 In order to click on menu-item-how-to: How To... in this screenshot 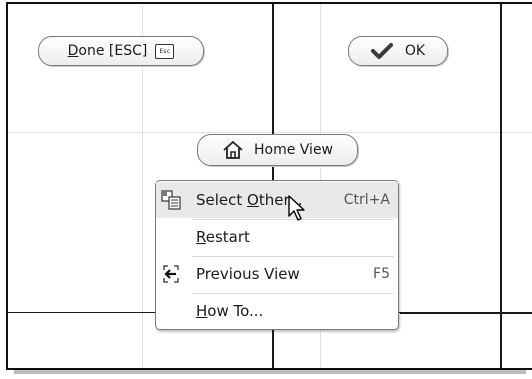, I will do `click(277, 311)`.